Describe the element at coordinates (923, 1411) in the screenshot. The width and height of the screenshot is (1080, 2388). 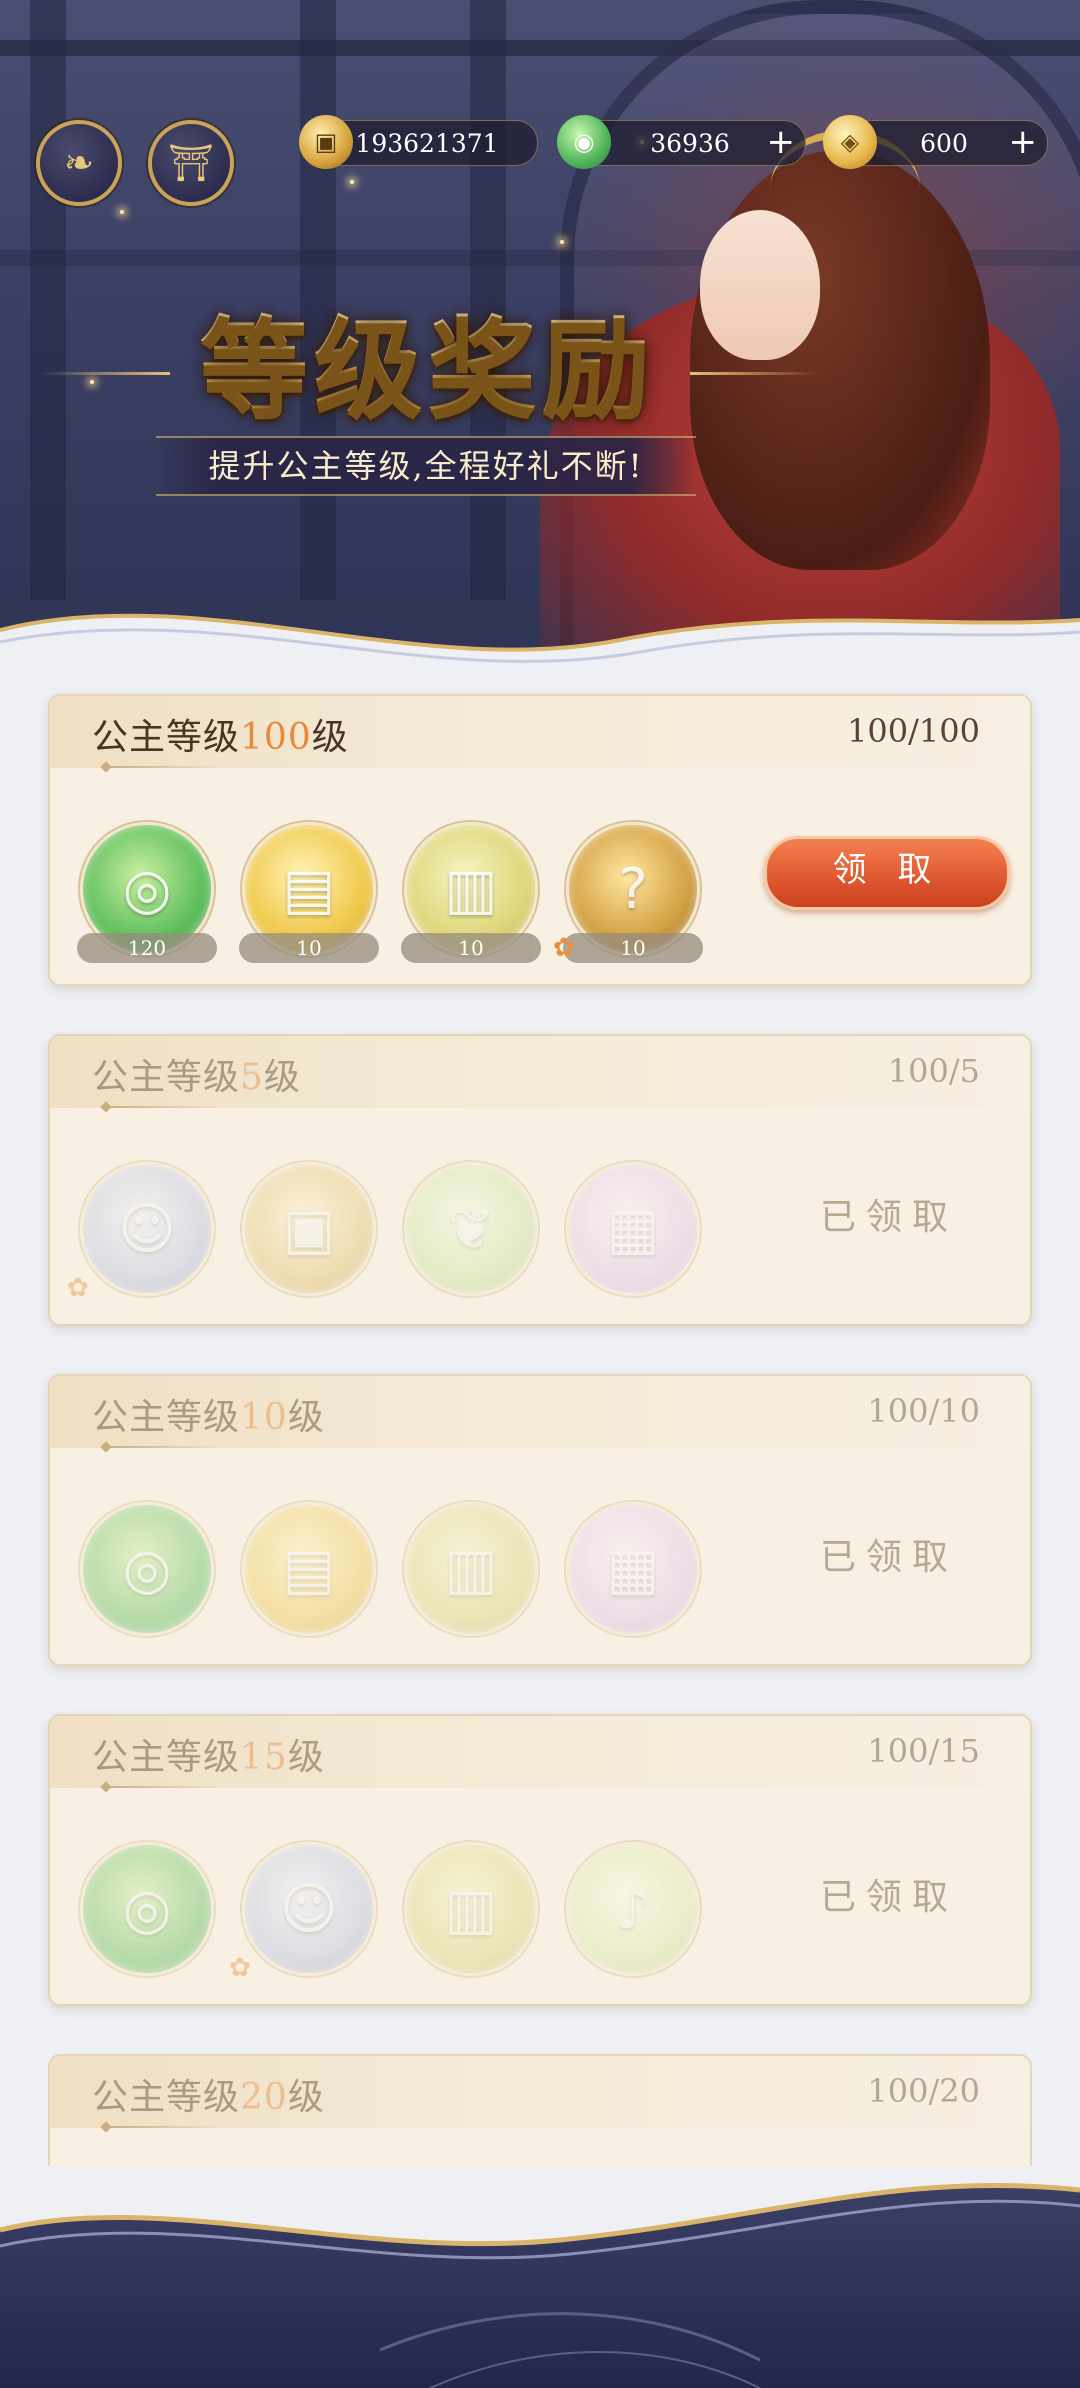
I see `level-progress: 100/10` at that location.